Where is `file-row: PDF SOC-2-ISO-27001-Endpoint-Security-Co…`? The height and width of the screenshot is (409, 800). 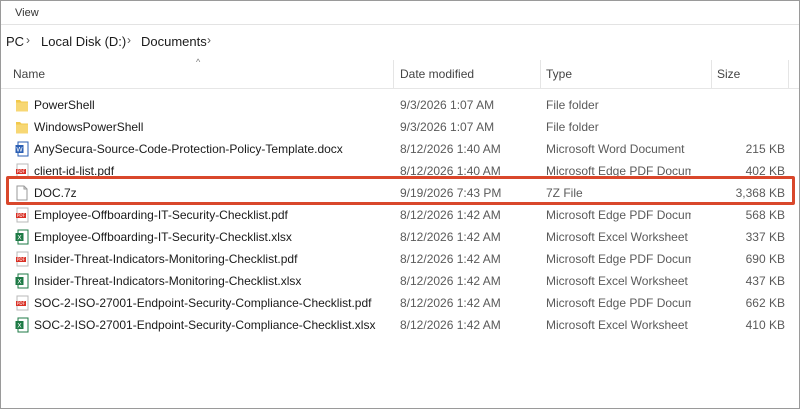
file-row: PDF SOC-2-ISO-27001-Endpoint-Security-Co… is located at coordinates (400, 303).